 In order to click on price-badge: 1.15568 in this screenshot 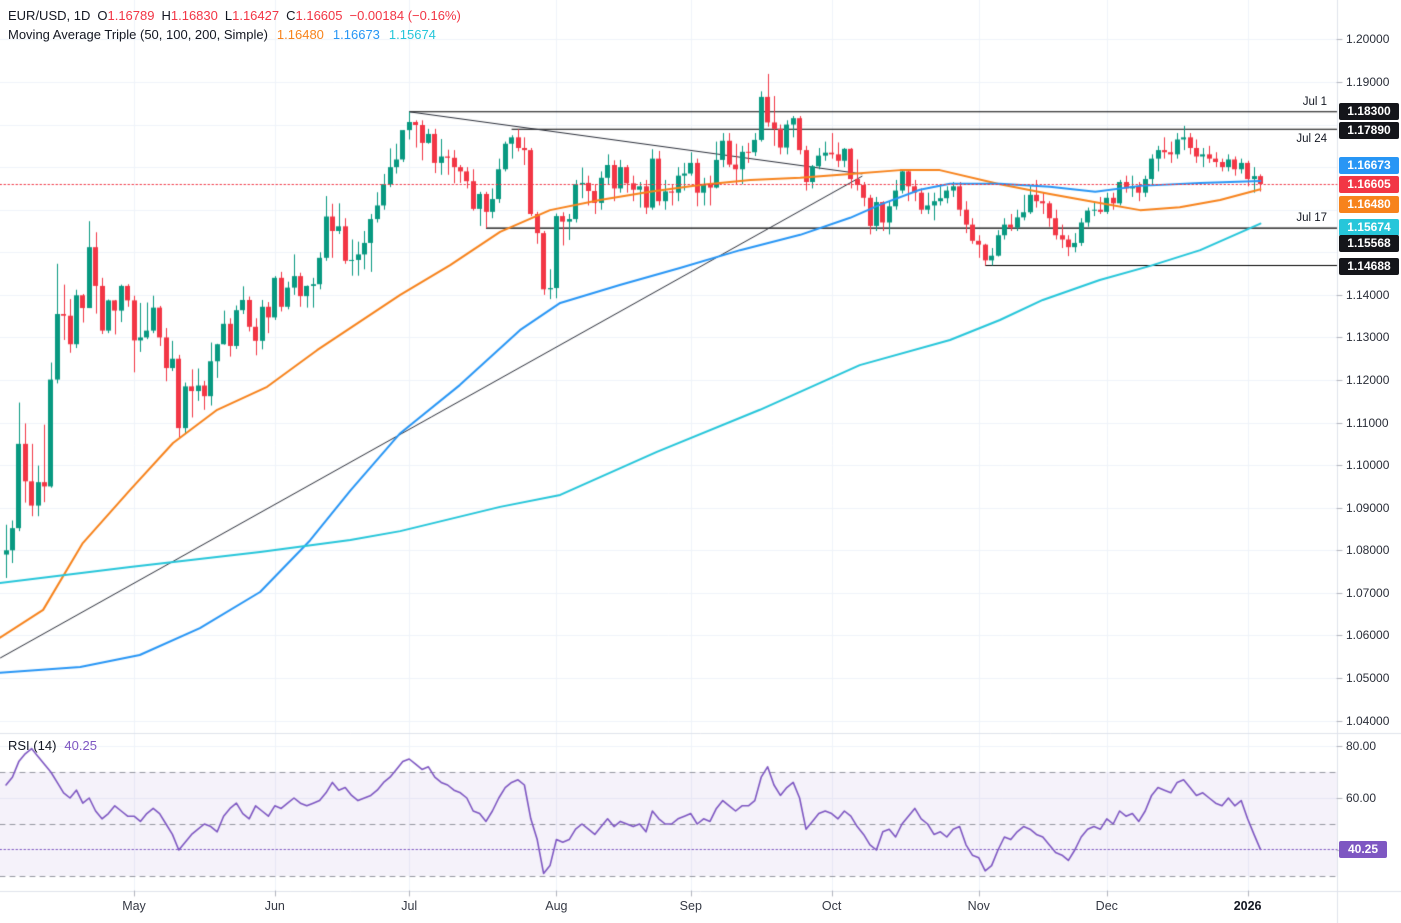, I will do `click(1369, 243)`.